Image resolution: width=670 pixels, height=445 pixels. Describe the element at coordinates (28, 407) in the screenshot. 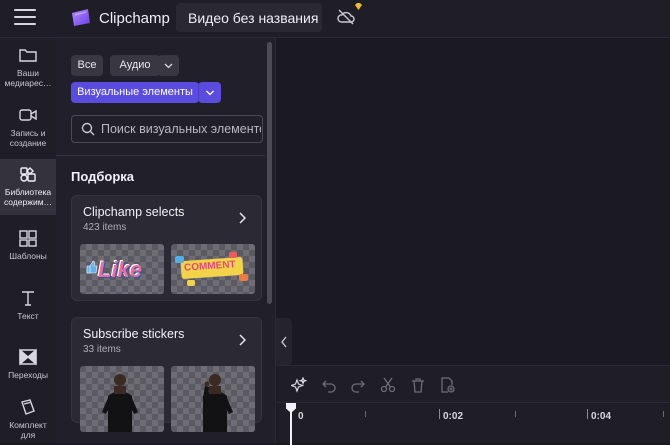

I see `brand-kit-icon` at that location.